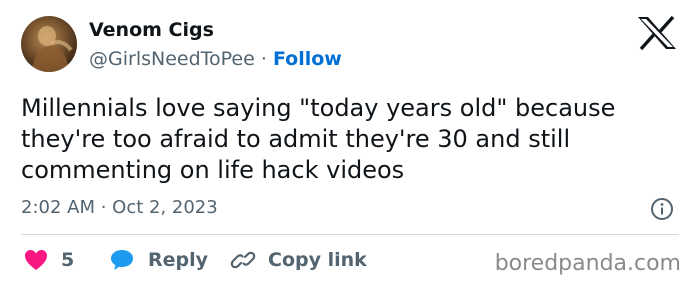 This screenshot has height=287, width=700. What do you see at coordinates (307, 59) in the screenshot?
I see `follow-button: Follow` at bounding box center [307, 59].